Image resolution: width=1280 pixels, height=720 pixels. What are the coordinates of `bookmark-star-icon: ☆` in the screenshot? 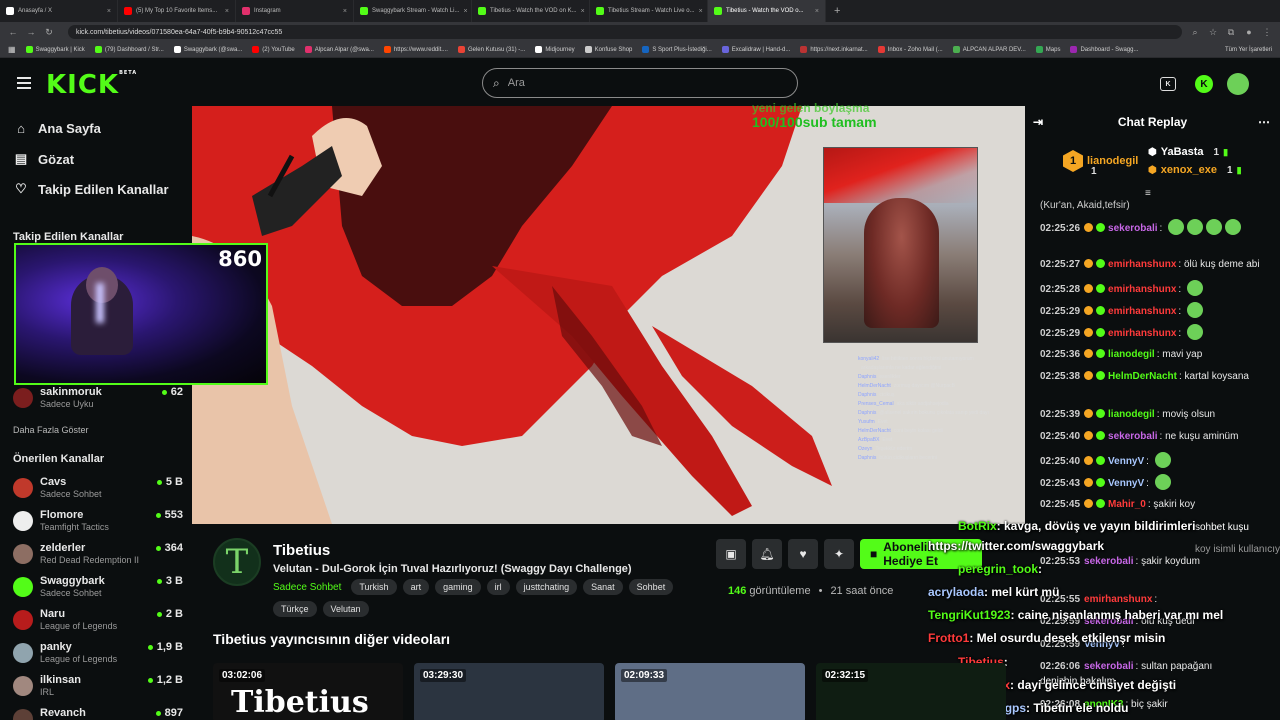 It's located at (1213, 32).